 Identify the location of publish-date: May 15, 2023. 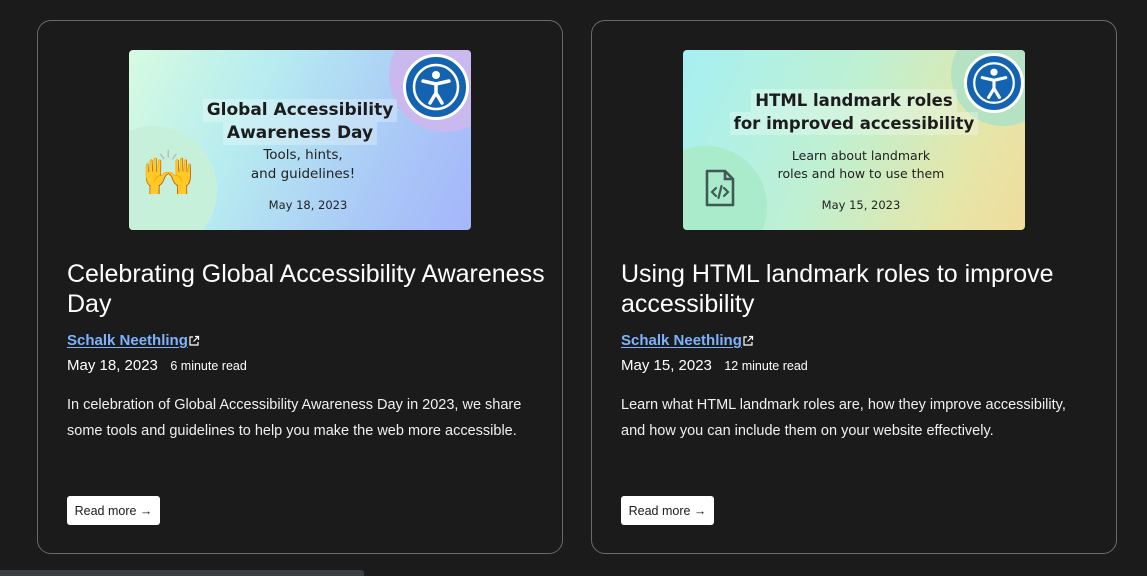
(666, 365).